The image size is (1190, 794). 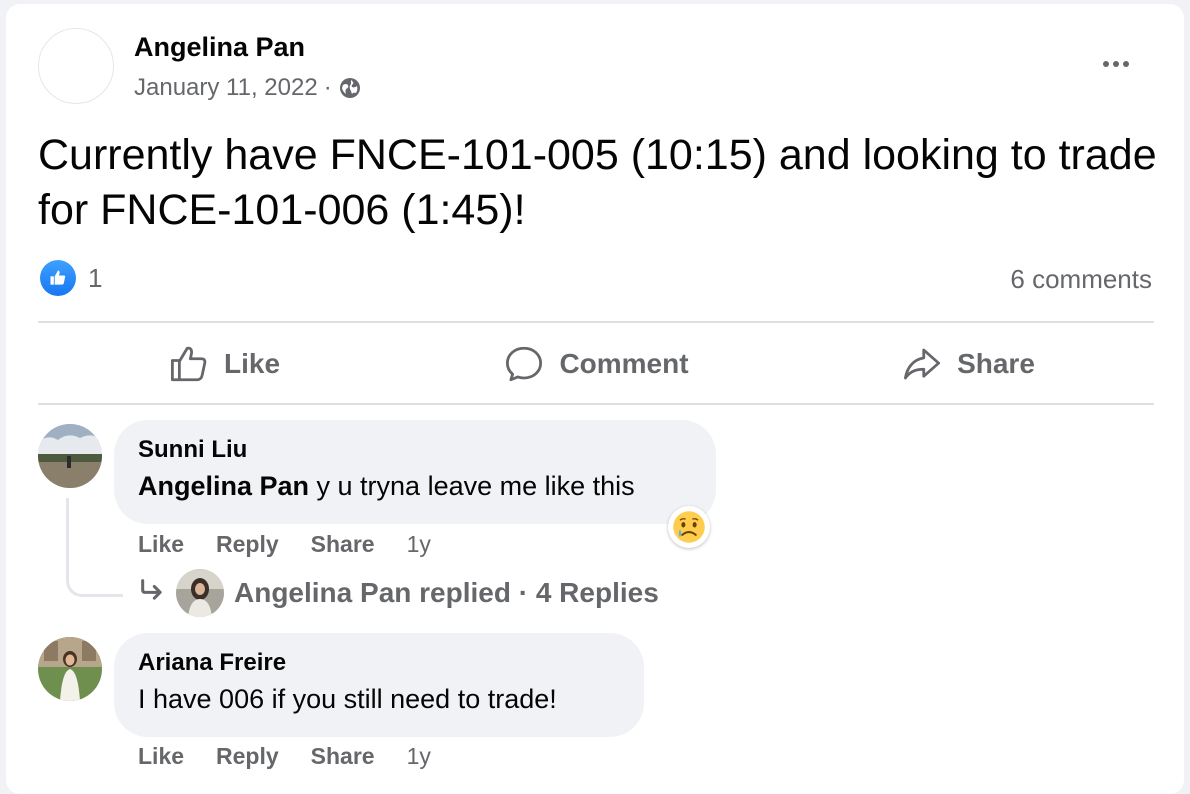 What do you see at coordinates (689, 527) in the screenshot?
I see `sad-tear-emoji-icon` at bounding box center [689, 527].